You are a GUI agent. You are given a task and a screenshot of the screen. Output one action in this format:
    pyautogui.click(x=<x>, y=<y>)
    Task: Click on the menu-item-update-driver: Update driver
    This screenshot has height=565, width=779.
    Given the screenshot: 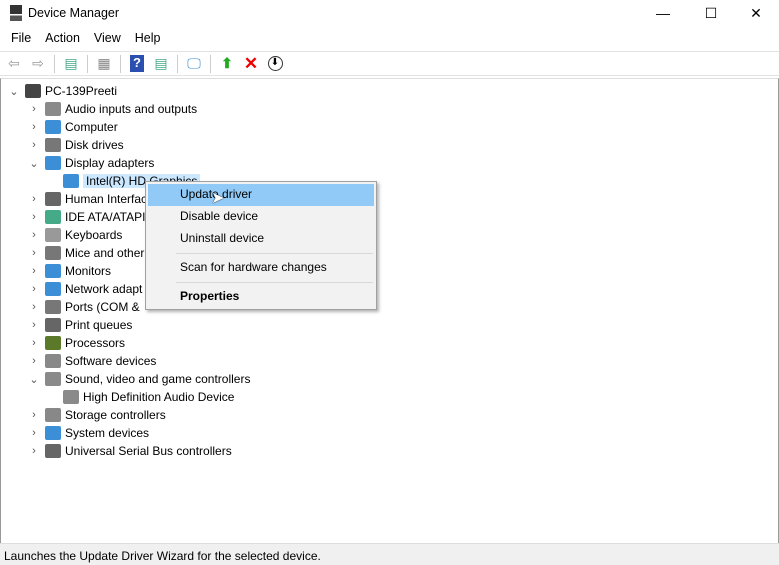 What is the action you would take?
    pyautogui.click(x=261, y=195)
    